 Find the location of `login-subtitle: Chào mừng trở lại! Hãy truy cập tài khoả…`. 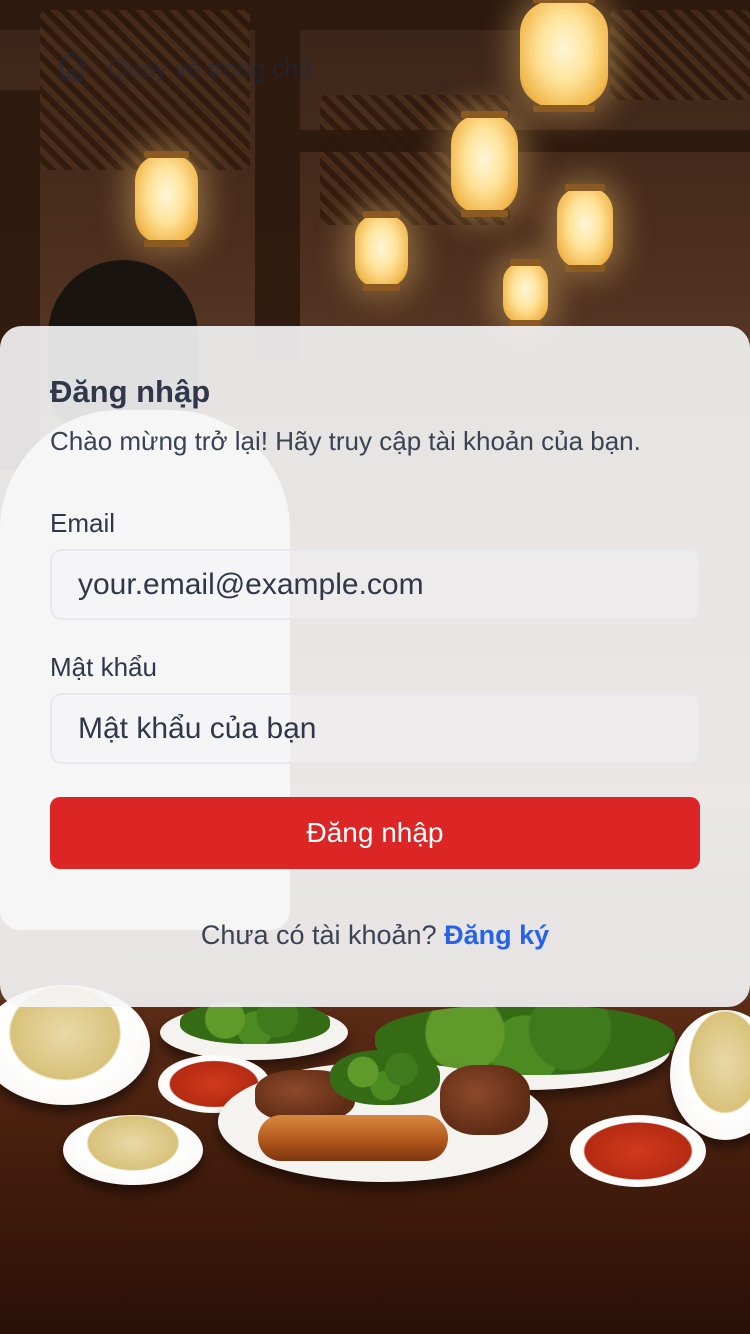

login-subtitle: Chào mừng trở lại! Hãy truy cập tài khoả… is located at coordinates (345, 441).